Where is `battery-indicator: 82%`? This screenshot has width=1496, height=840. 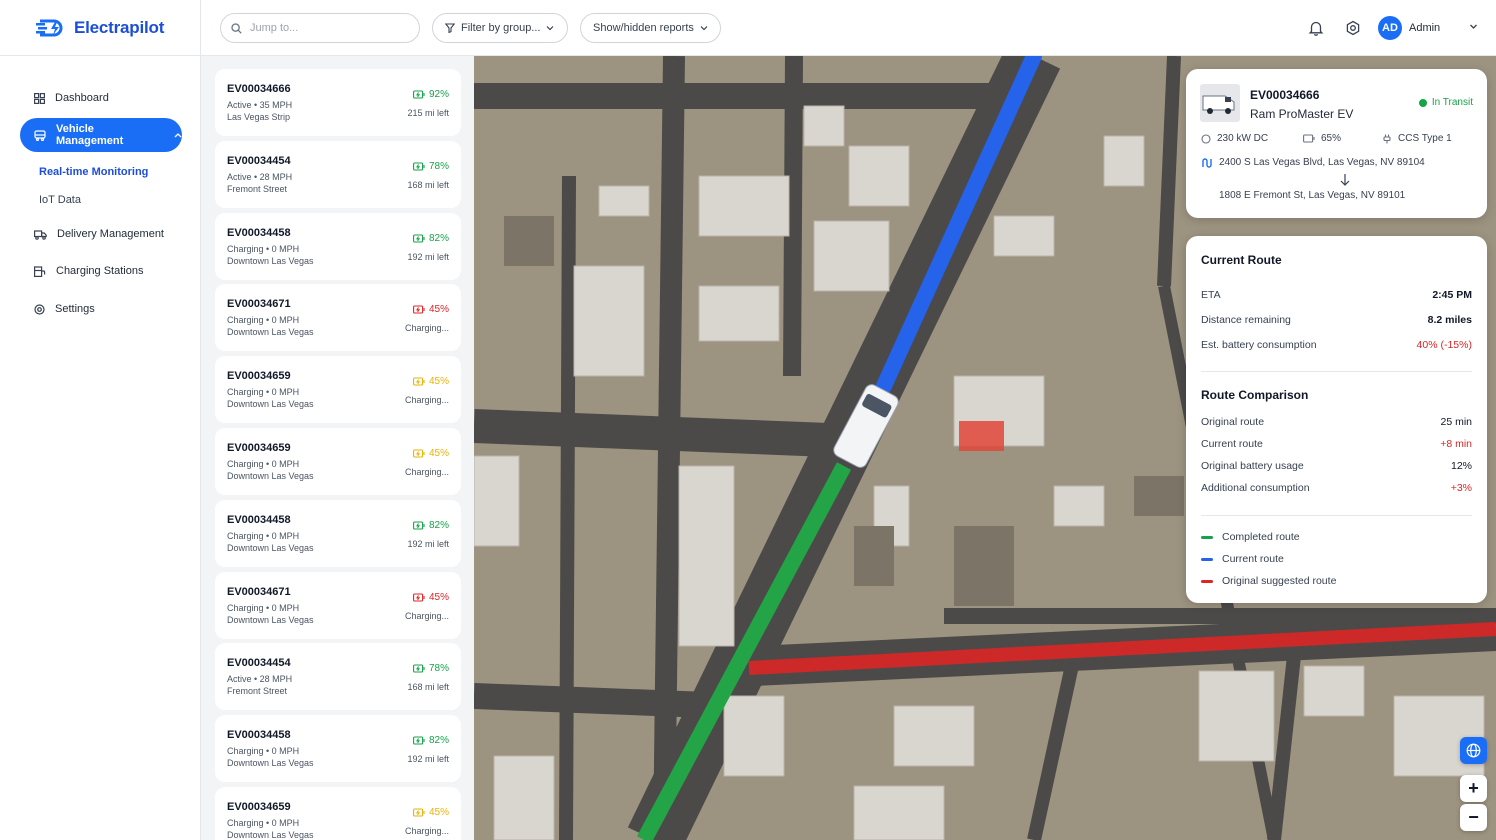
battery-indicator: 82% is located at coordinates (431, 740).